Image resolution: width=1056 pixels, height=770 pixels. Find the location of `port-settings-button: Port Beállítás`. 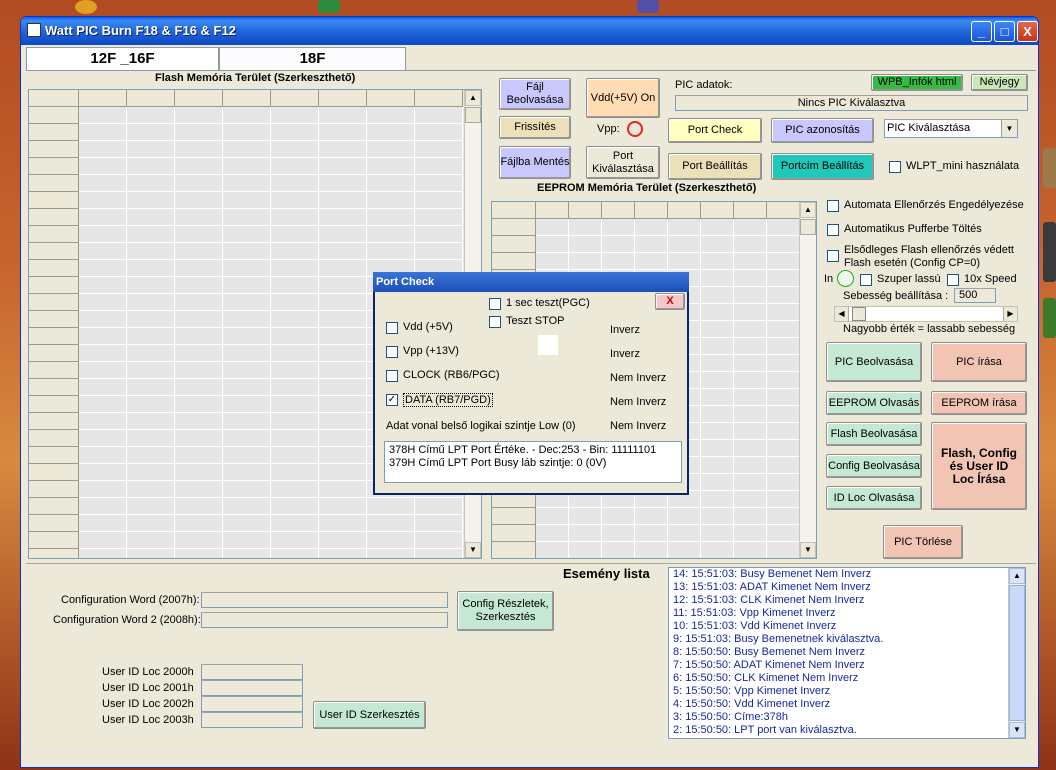

port-settings-button: Port Beállítás is located at coordinates (715, 166).